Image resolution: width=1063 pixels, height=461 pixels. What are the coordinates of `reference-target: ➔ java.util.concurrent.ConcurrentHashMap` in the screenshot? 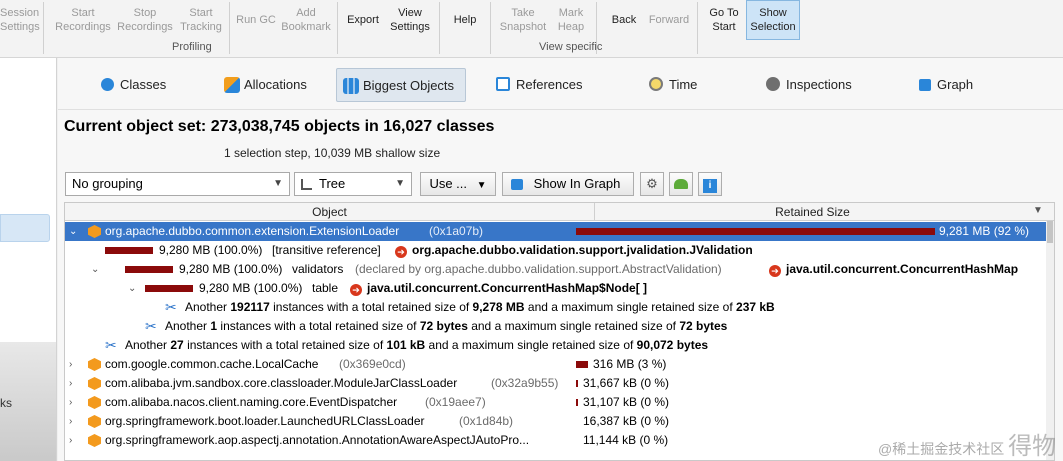 It's located at (893, 269).